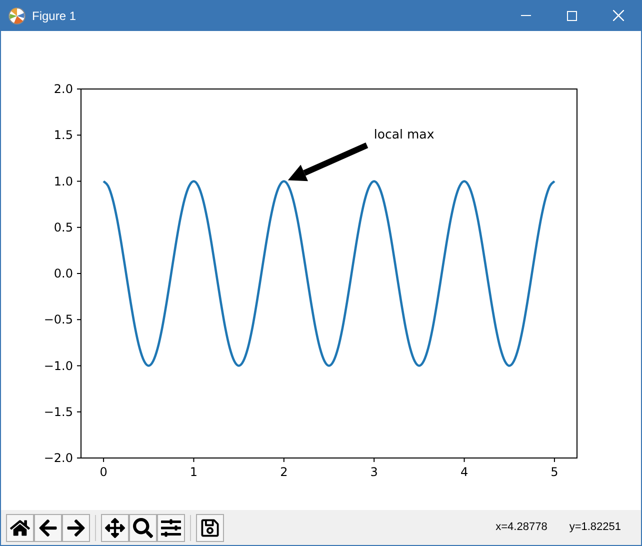  I want to click on tick-label: 0.5, so click(63, 227).